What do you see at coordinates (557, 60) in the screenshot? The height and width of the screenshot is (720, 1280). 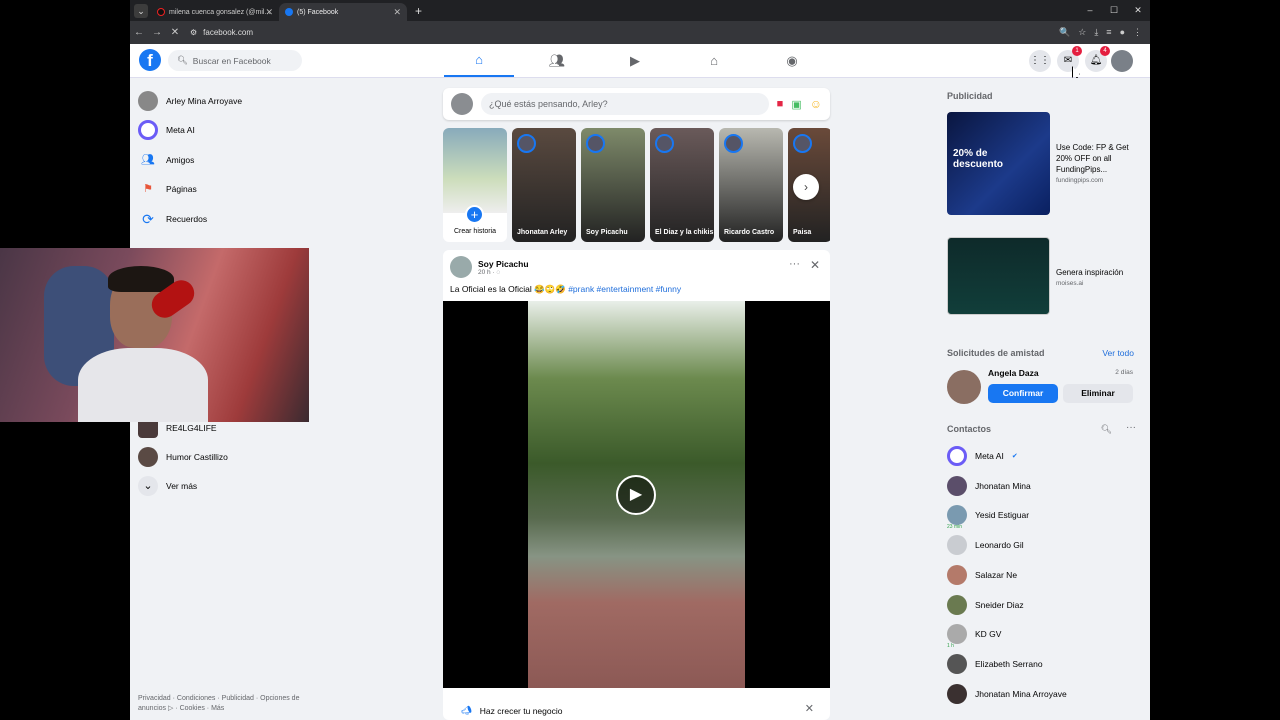 I see `nav-friends-icon: 👥︎` at bounding box center [557, 60].